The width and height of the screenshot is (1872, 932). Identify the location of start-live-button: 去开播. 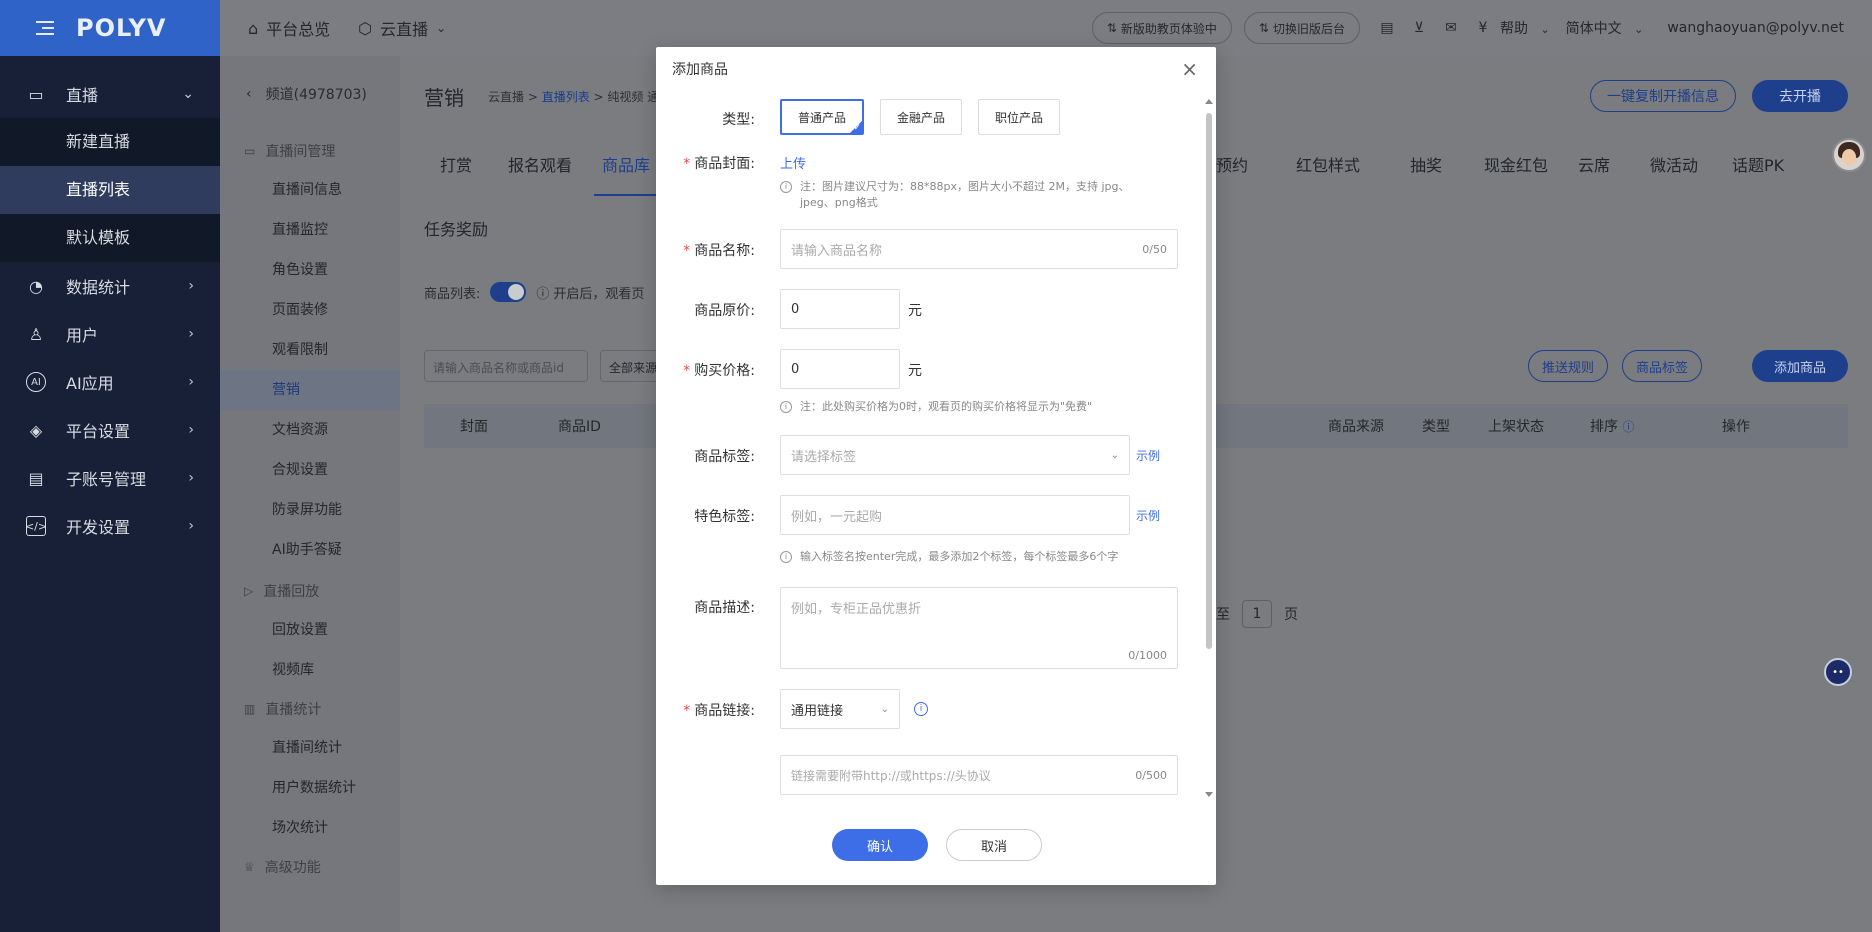
(1800, 96).